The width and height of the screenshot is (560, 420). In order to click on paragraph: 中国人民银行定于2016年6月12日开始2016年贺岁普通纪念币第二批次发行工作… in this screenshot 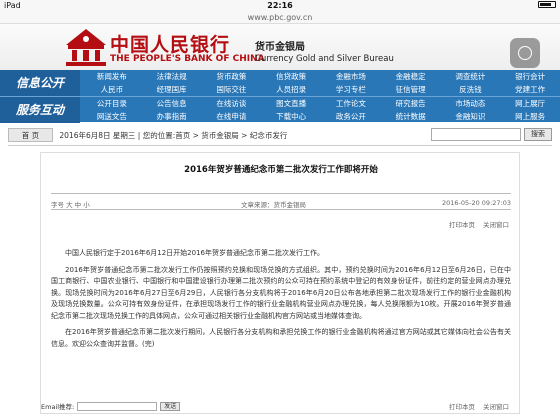, I will do `click(194, 253)`.